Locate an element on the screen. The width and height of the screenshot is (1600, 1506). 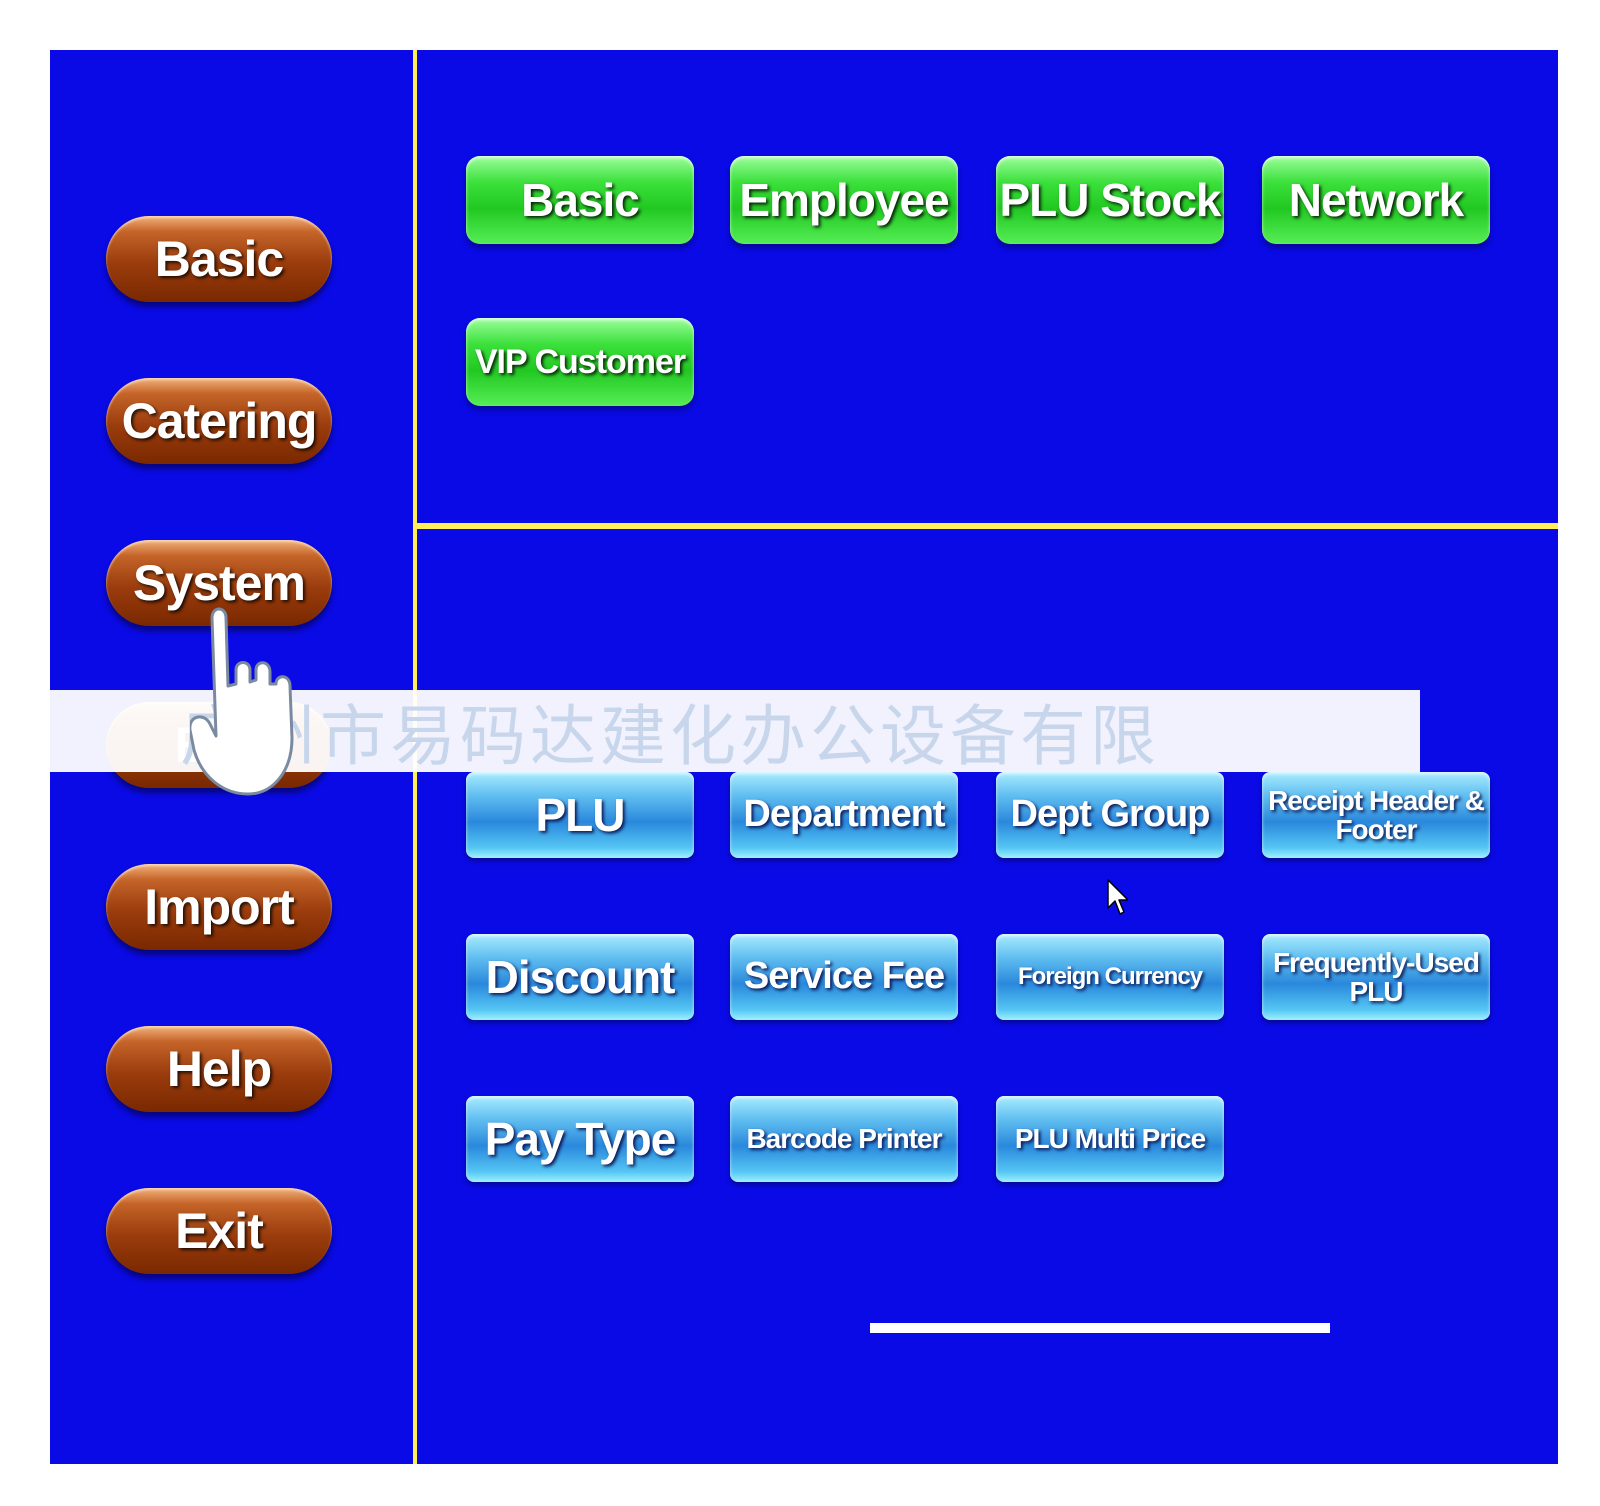
plu-button: PLU is located at coordinates (580, 815).